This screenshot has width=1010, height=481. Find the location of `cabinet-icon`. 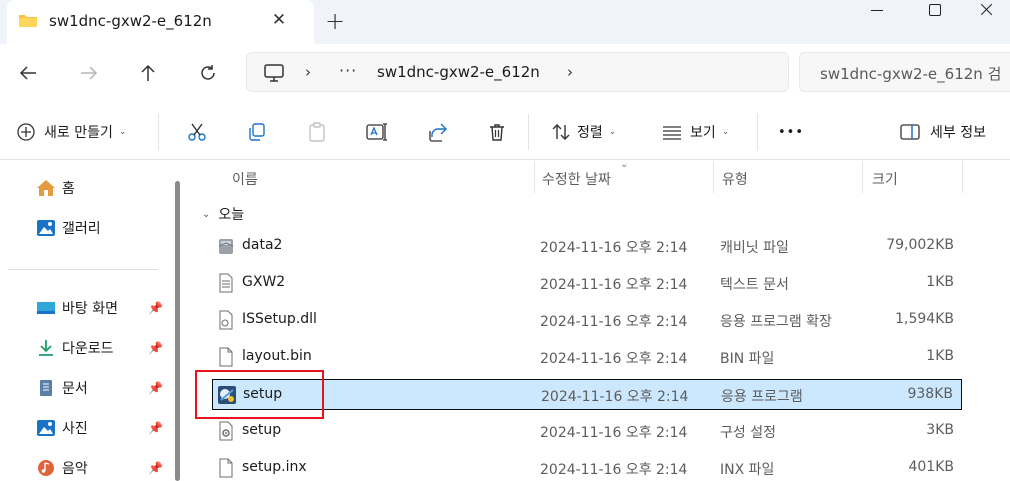

cabinet-icon is located at coordinates (226, 246).